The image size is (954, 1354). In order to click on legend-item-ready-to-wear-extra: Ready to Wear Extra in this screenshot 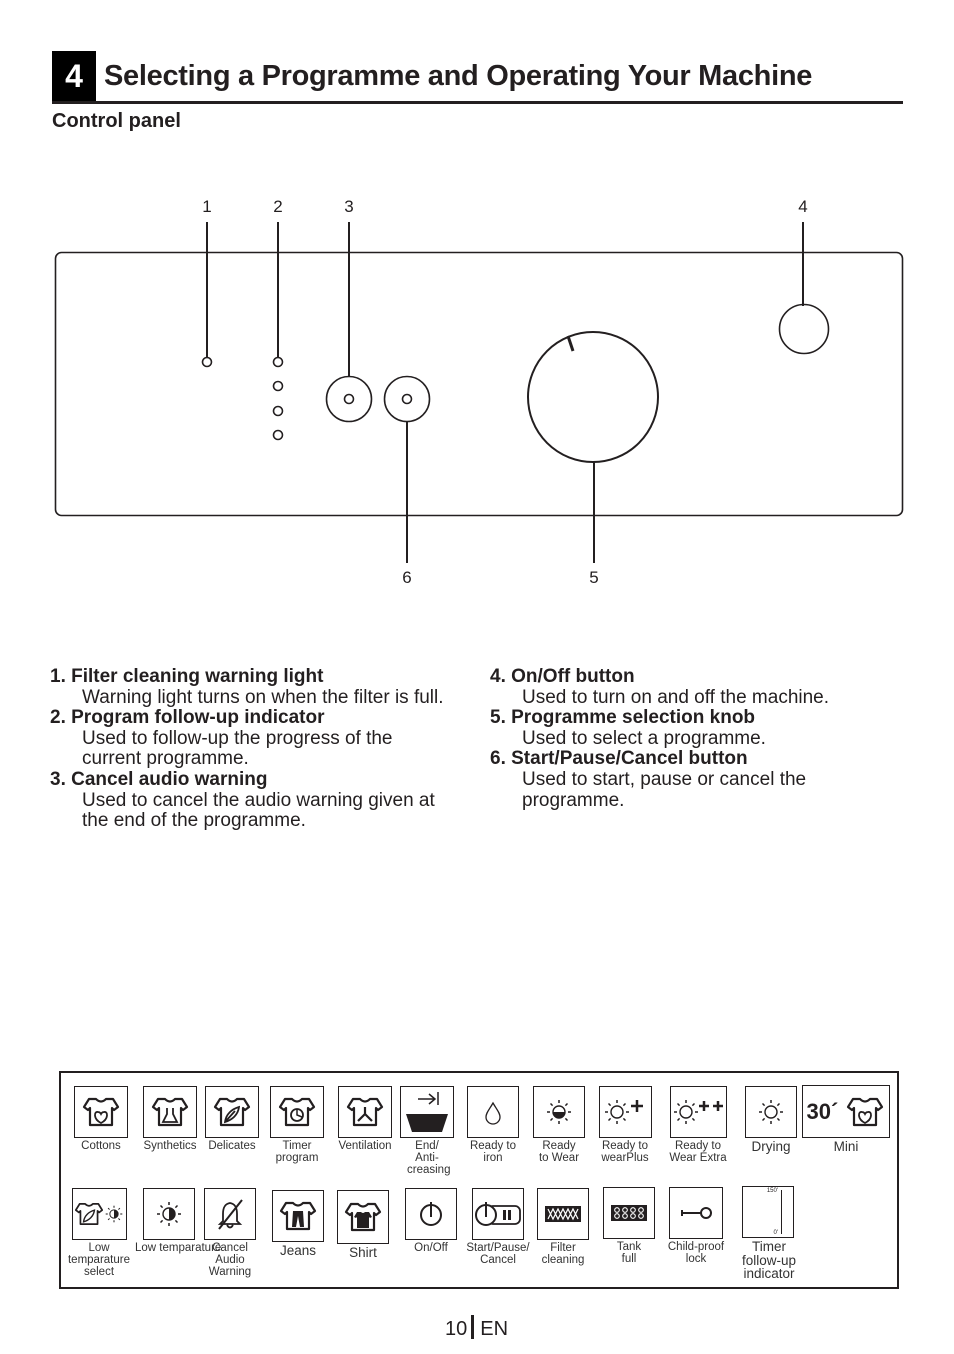, I will do `click(698, 1125)`.